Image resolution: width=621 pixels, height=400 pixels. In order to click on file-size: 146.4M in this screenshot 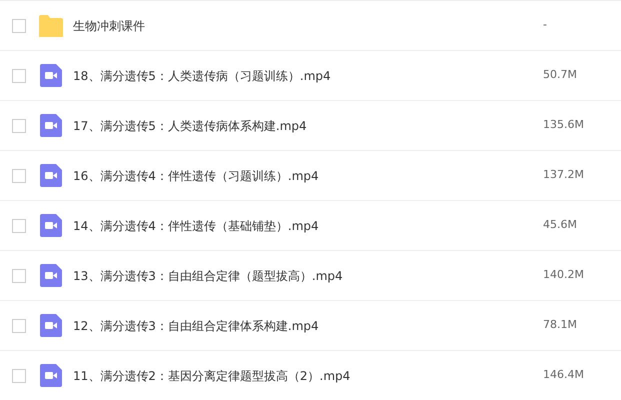, I will do `click(563, 375)`.